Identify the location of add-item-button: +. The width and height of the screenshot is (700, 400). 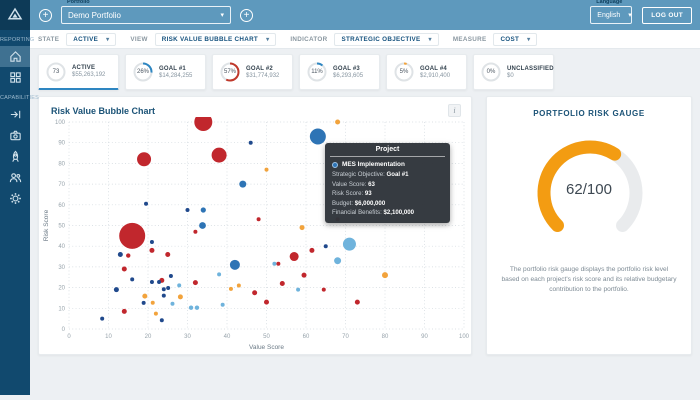
(246, 15).